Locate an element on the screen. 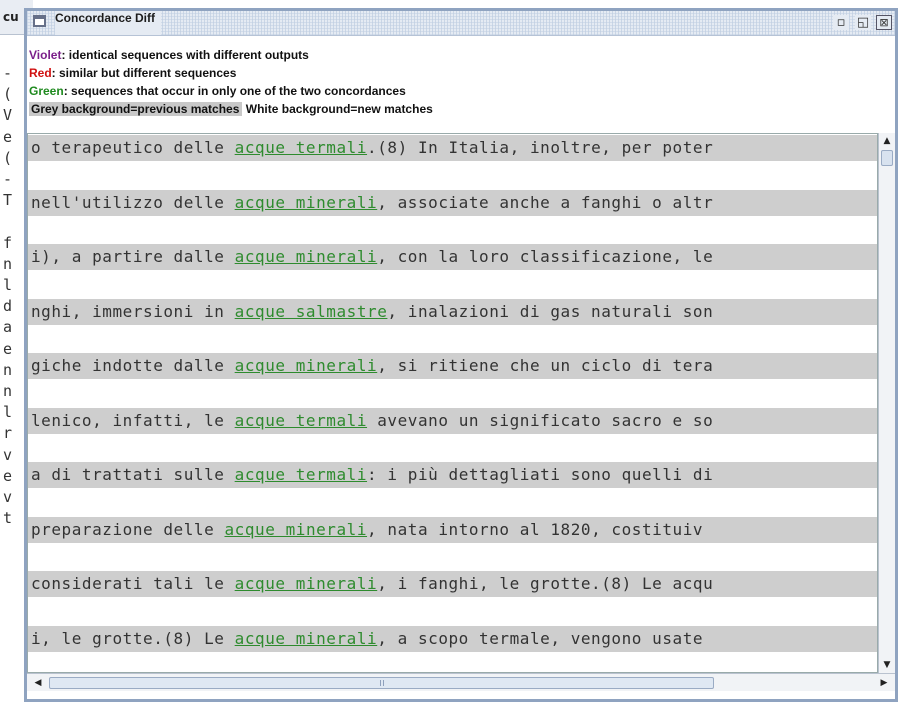 The width and height of the screenshot is (904, 706). legend-red-key: Red is located at coordinates (40, 73).